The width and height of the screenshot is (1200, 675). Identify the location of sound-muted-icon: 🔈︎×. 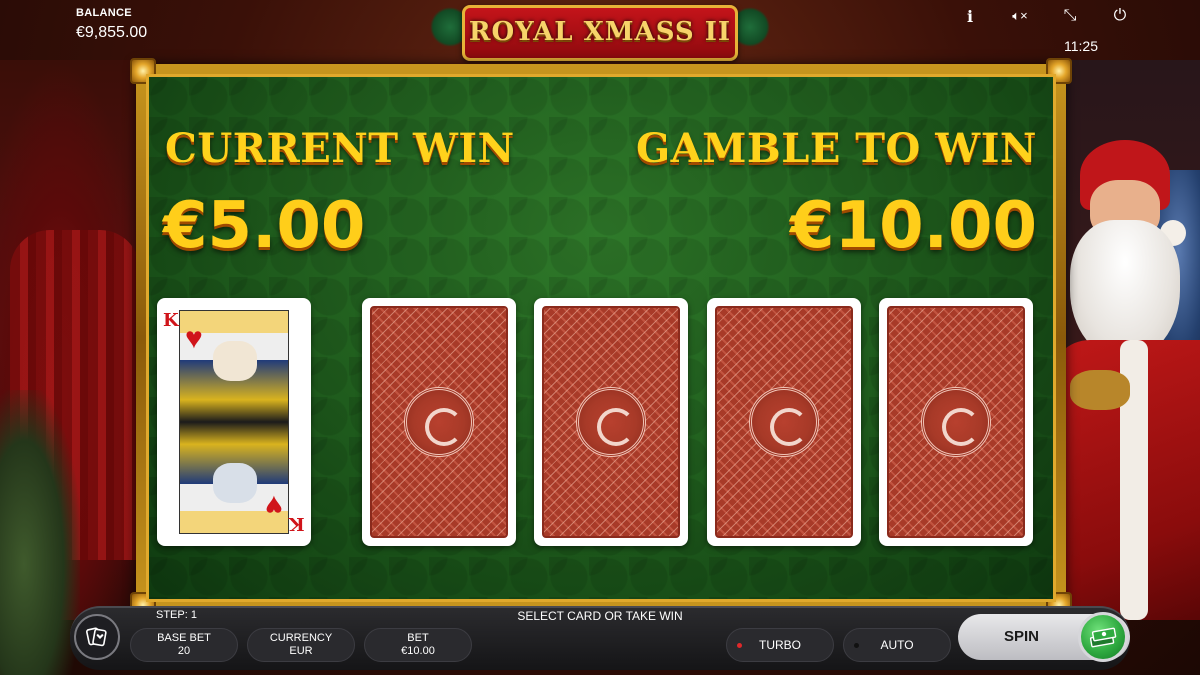
(1020, 16).